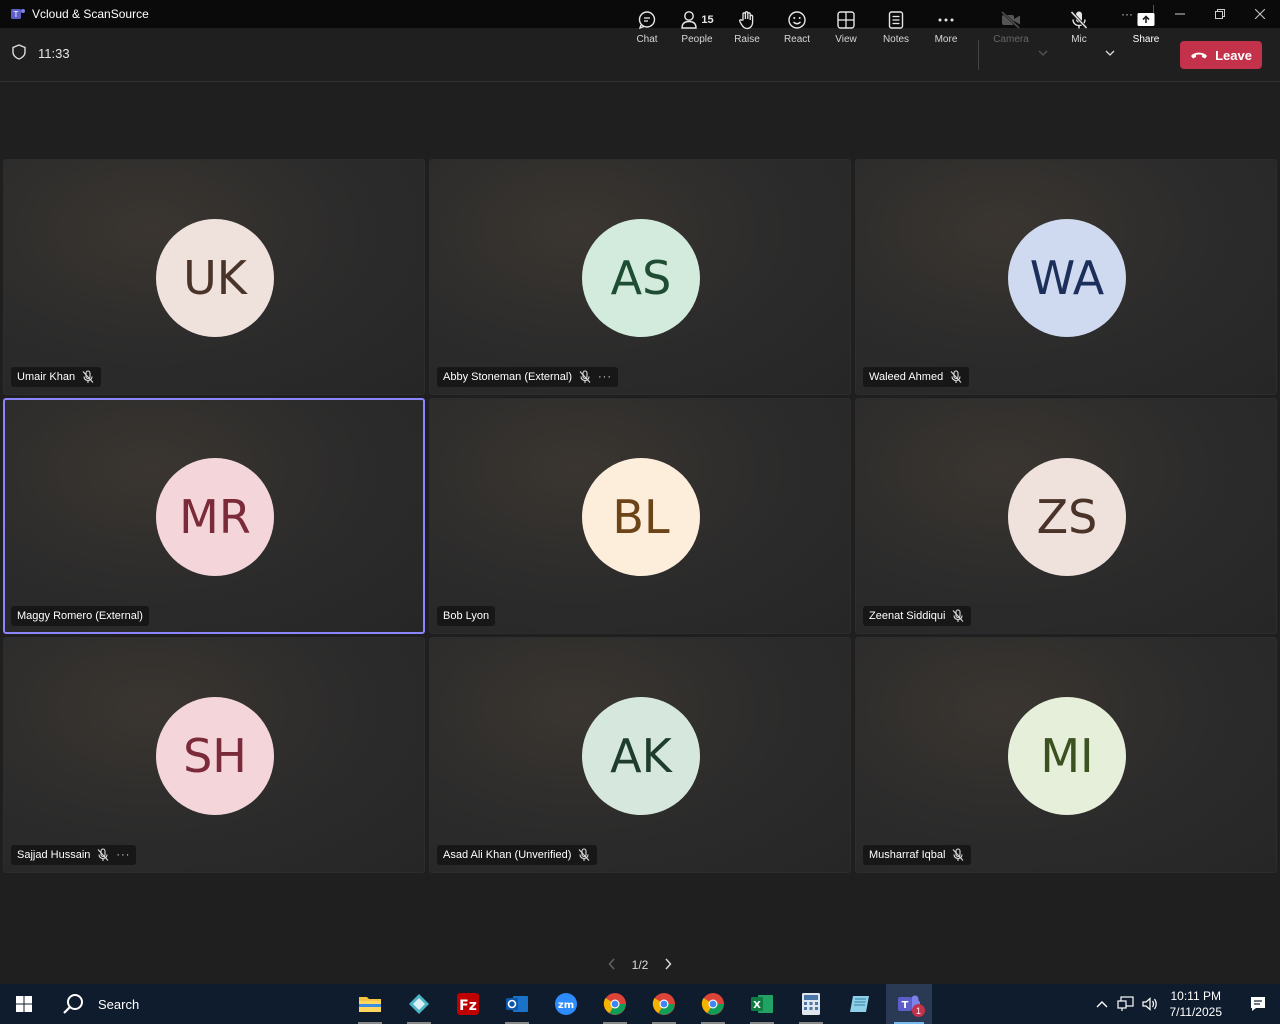 The height and width of the screenshot is (1024, 1280). What do you see at coordinates (1126, 1004) in the screenshot?
I see `network-icon` at bounding box center [1126, 1004].